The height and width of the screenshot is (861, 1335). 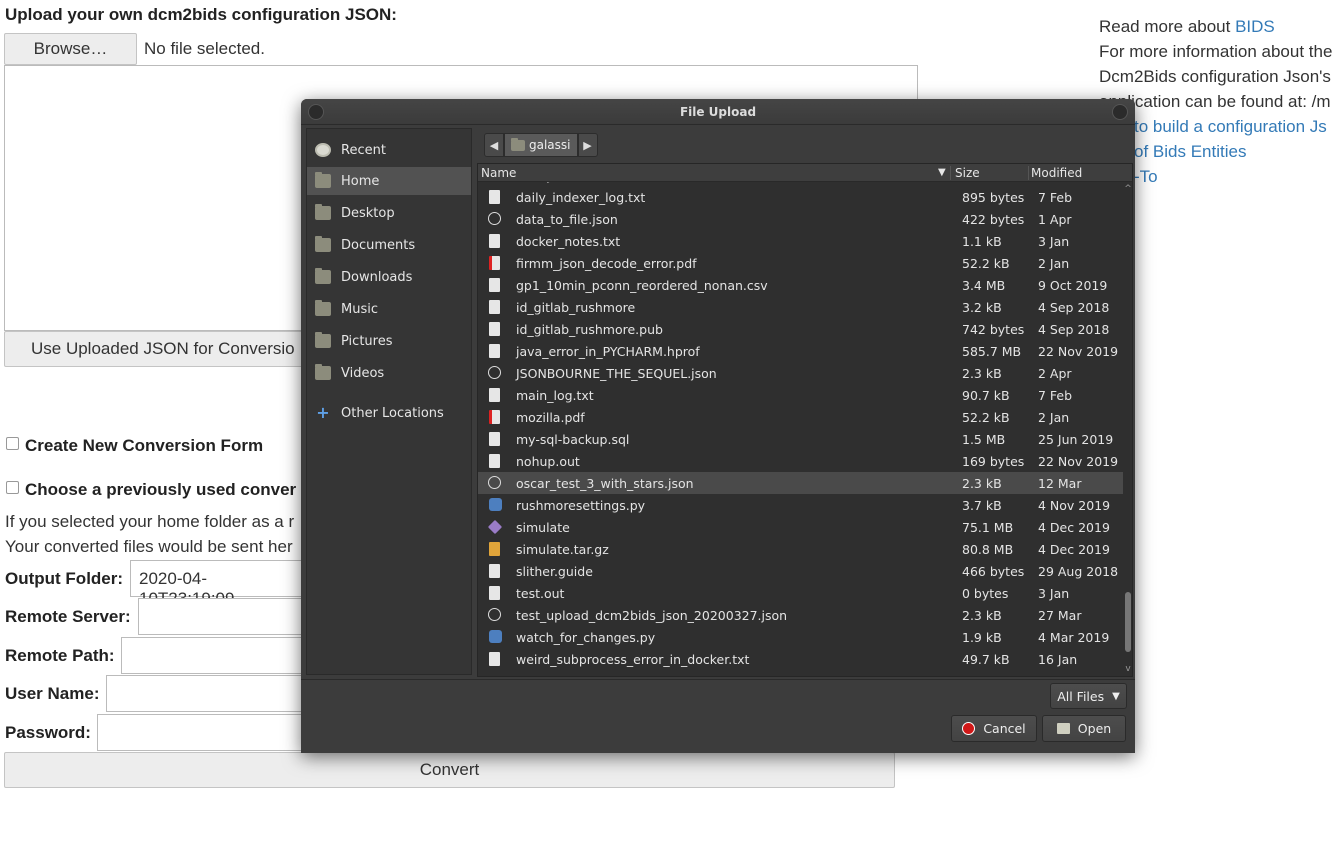 What do you see at coordinates (494, 417) in the screenshot?
I see `pdf-file-icon` at bounding box center [494, 417].